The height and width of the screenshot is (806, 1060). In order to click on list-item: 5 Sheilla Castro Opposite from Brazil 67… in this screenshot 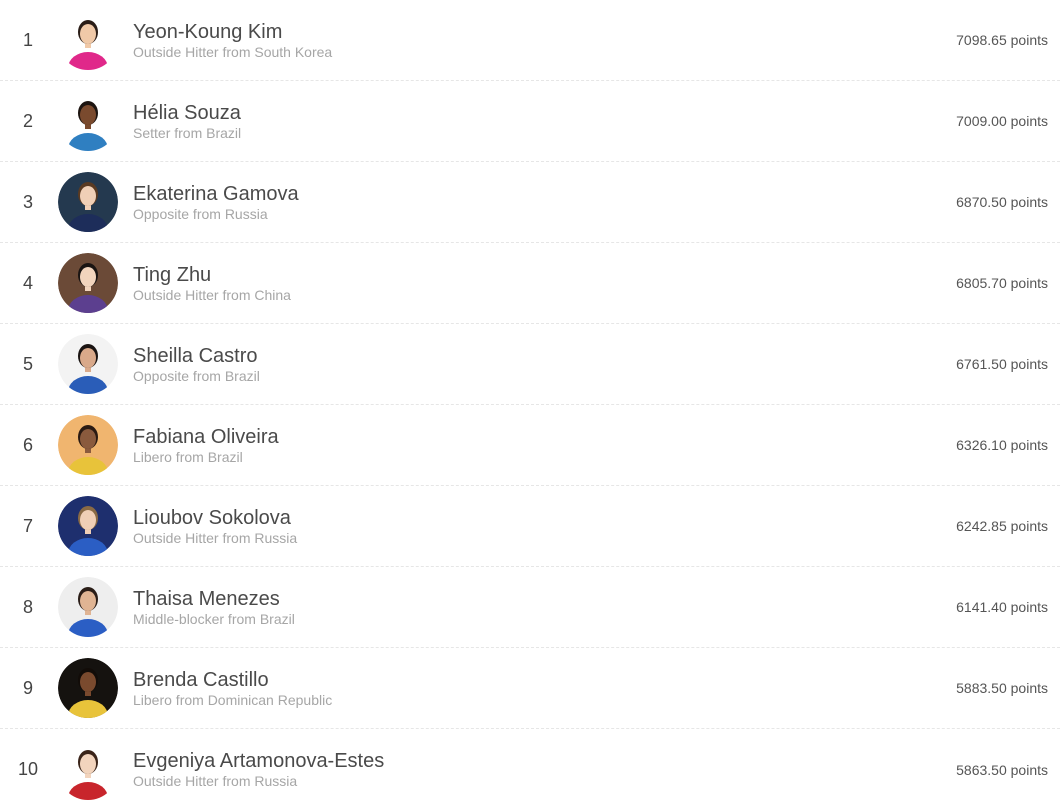, I will do `click(530, 364)`.